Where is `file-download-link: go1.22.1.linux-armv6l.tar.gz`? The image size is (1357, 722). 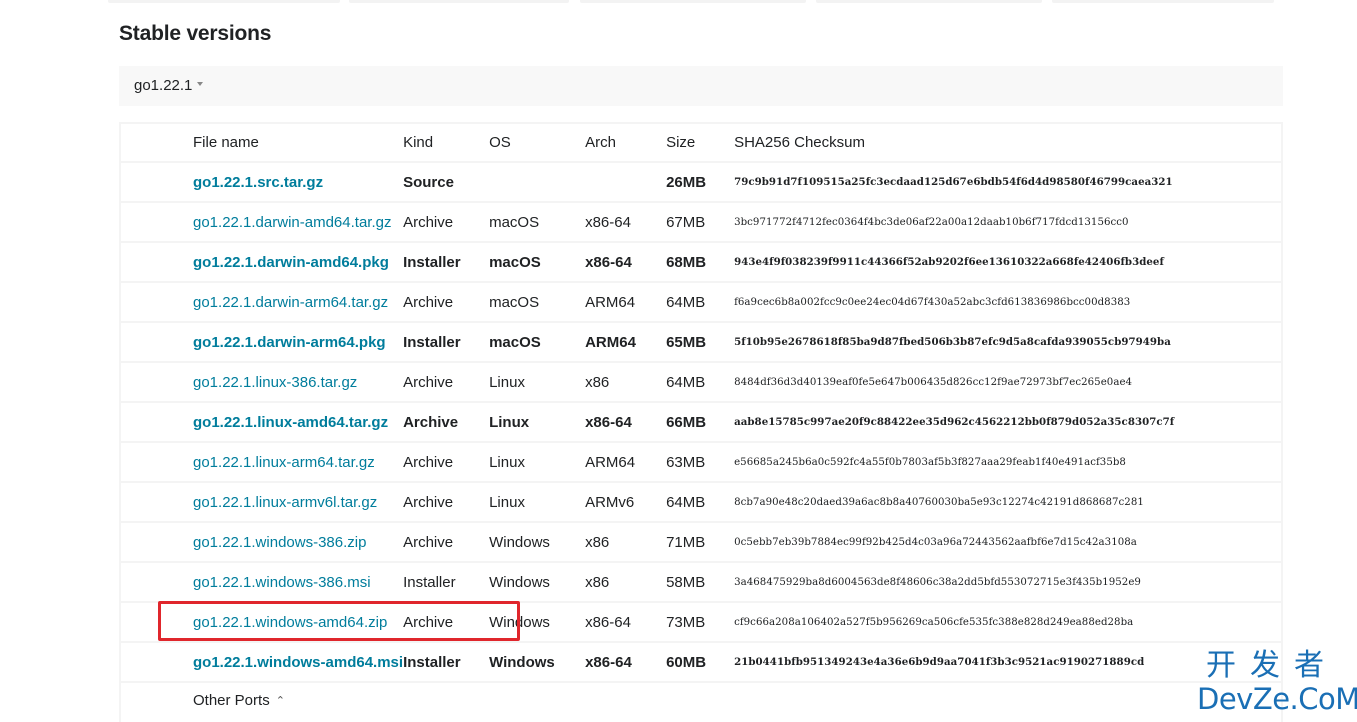 file-download-link: go1.22.1.linux-armv6l.tar.gz is located at coordinates (285, 502).